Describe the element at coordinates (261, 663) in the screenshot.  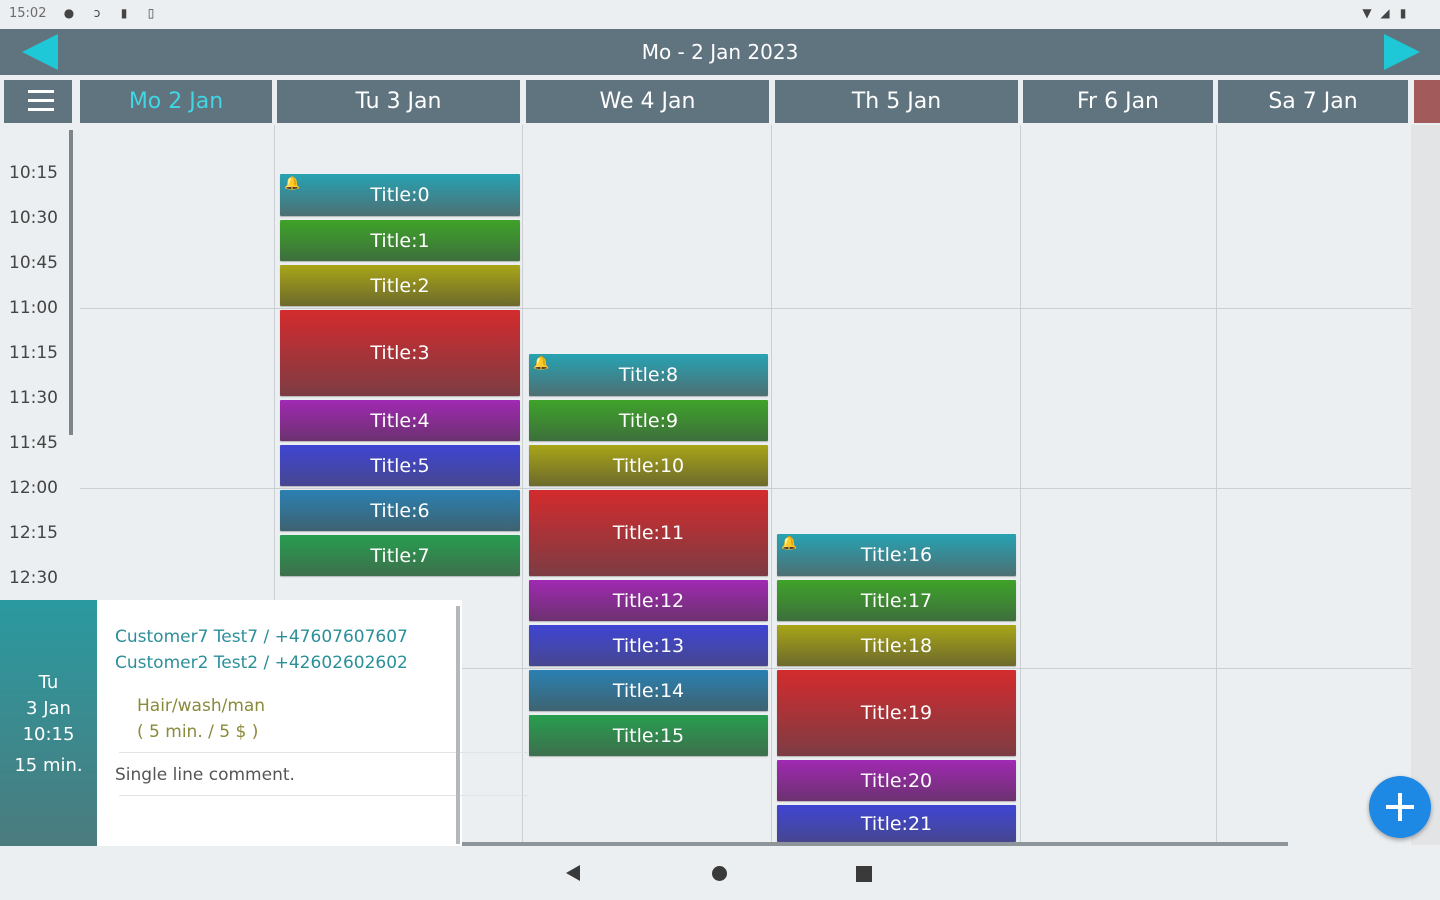
I see `customer-line: Customer2 Test2 / +42602602602` at that location.